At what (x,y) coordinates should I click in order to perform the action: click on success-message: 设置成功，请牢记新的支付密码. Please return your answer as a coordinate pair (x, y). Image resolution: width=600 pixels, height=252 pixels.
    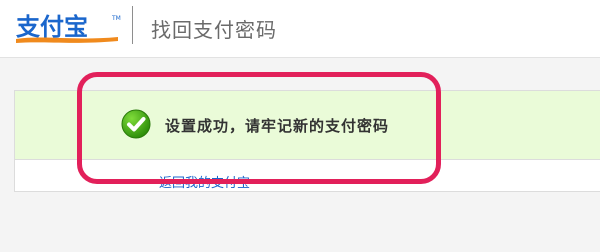
    Looking at the image, I should click on (277, 126).